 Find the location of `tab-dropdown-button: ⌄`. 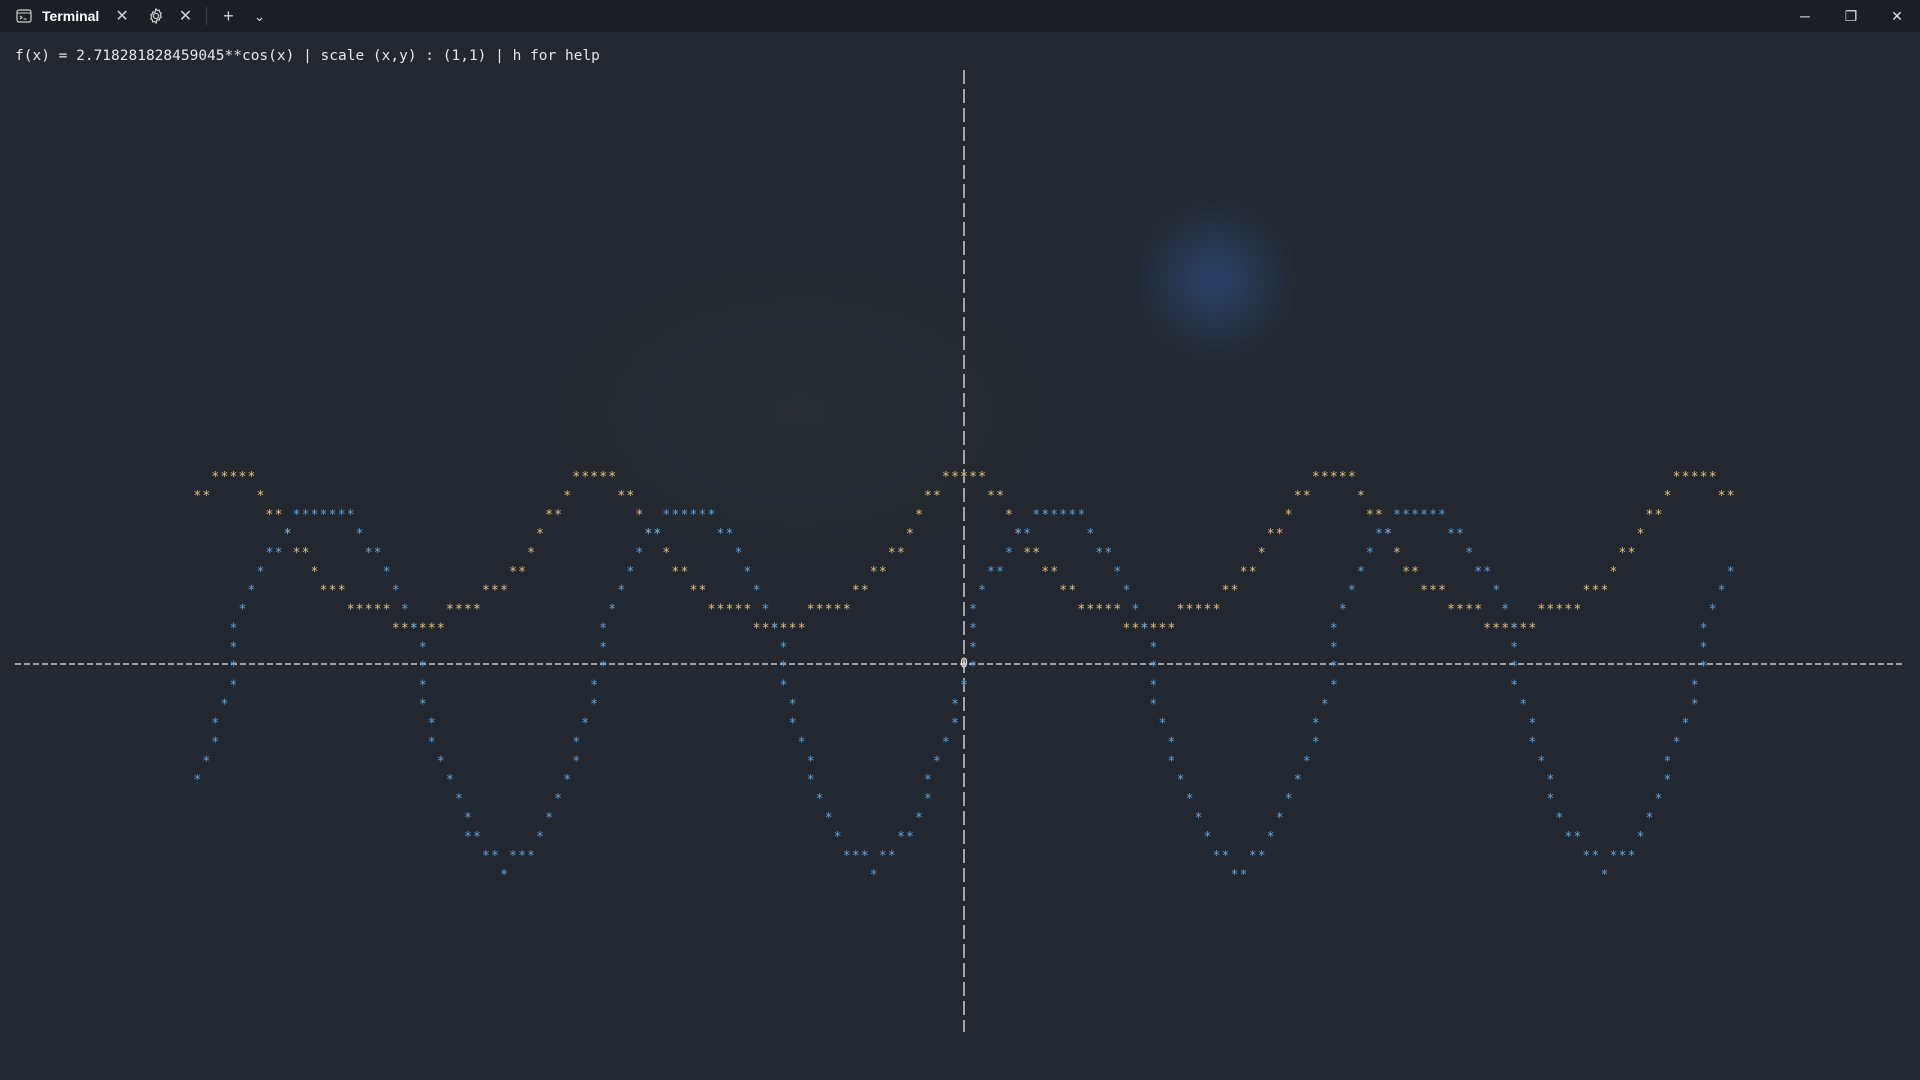

tab-dropdown-button: ⌄ is located at coordinates (260, 16).